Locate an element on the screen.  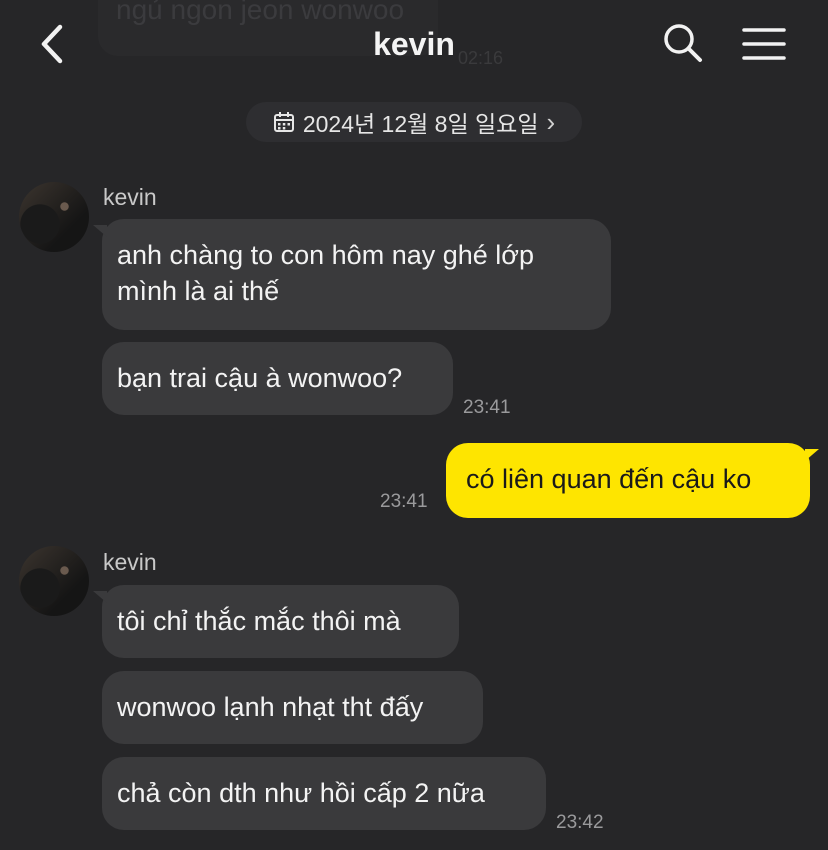
search-button is located at coordinates (683, 43).